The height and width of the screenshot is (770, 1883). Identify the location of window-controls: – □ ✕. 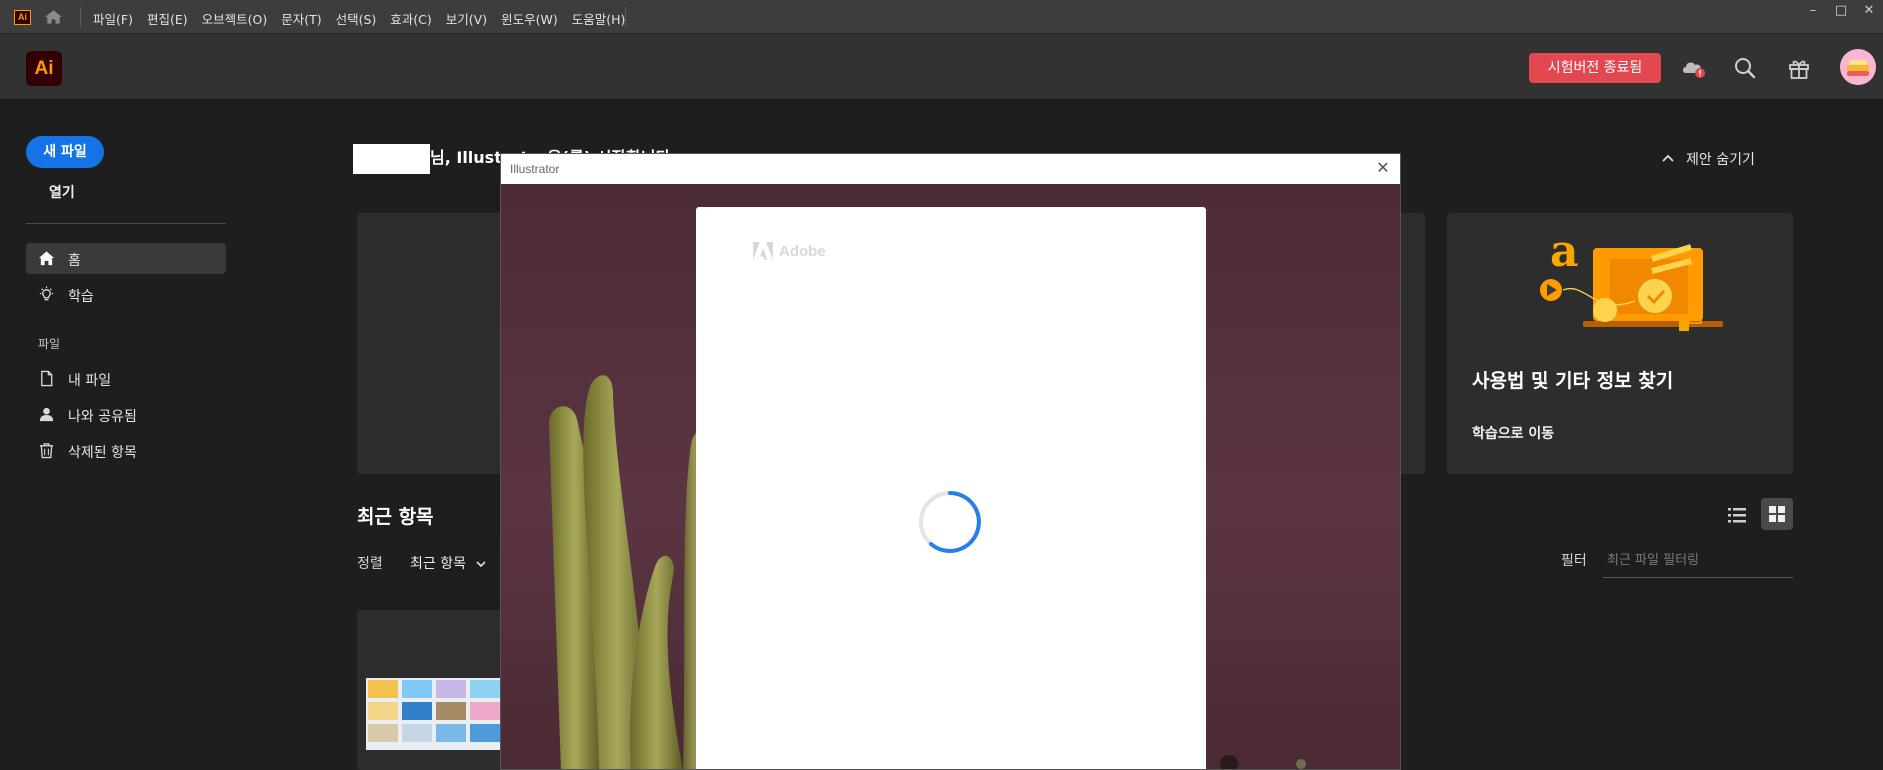
(1841, 11).